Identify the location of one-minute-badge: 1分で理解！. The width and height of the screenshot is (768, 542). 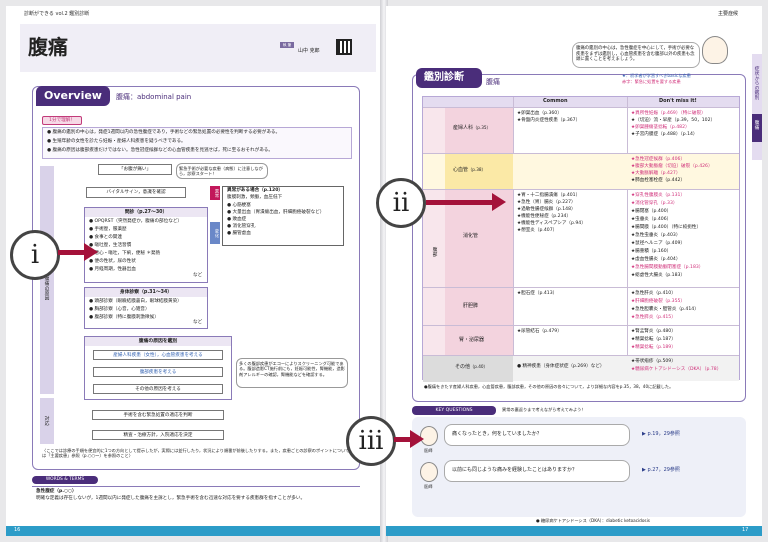
(62, 120).